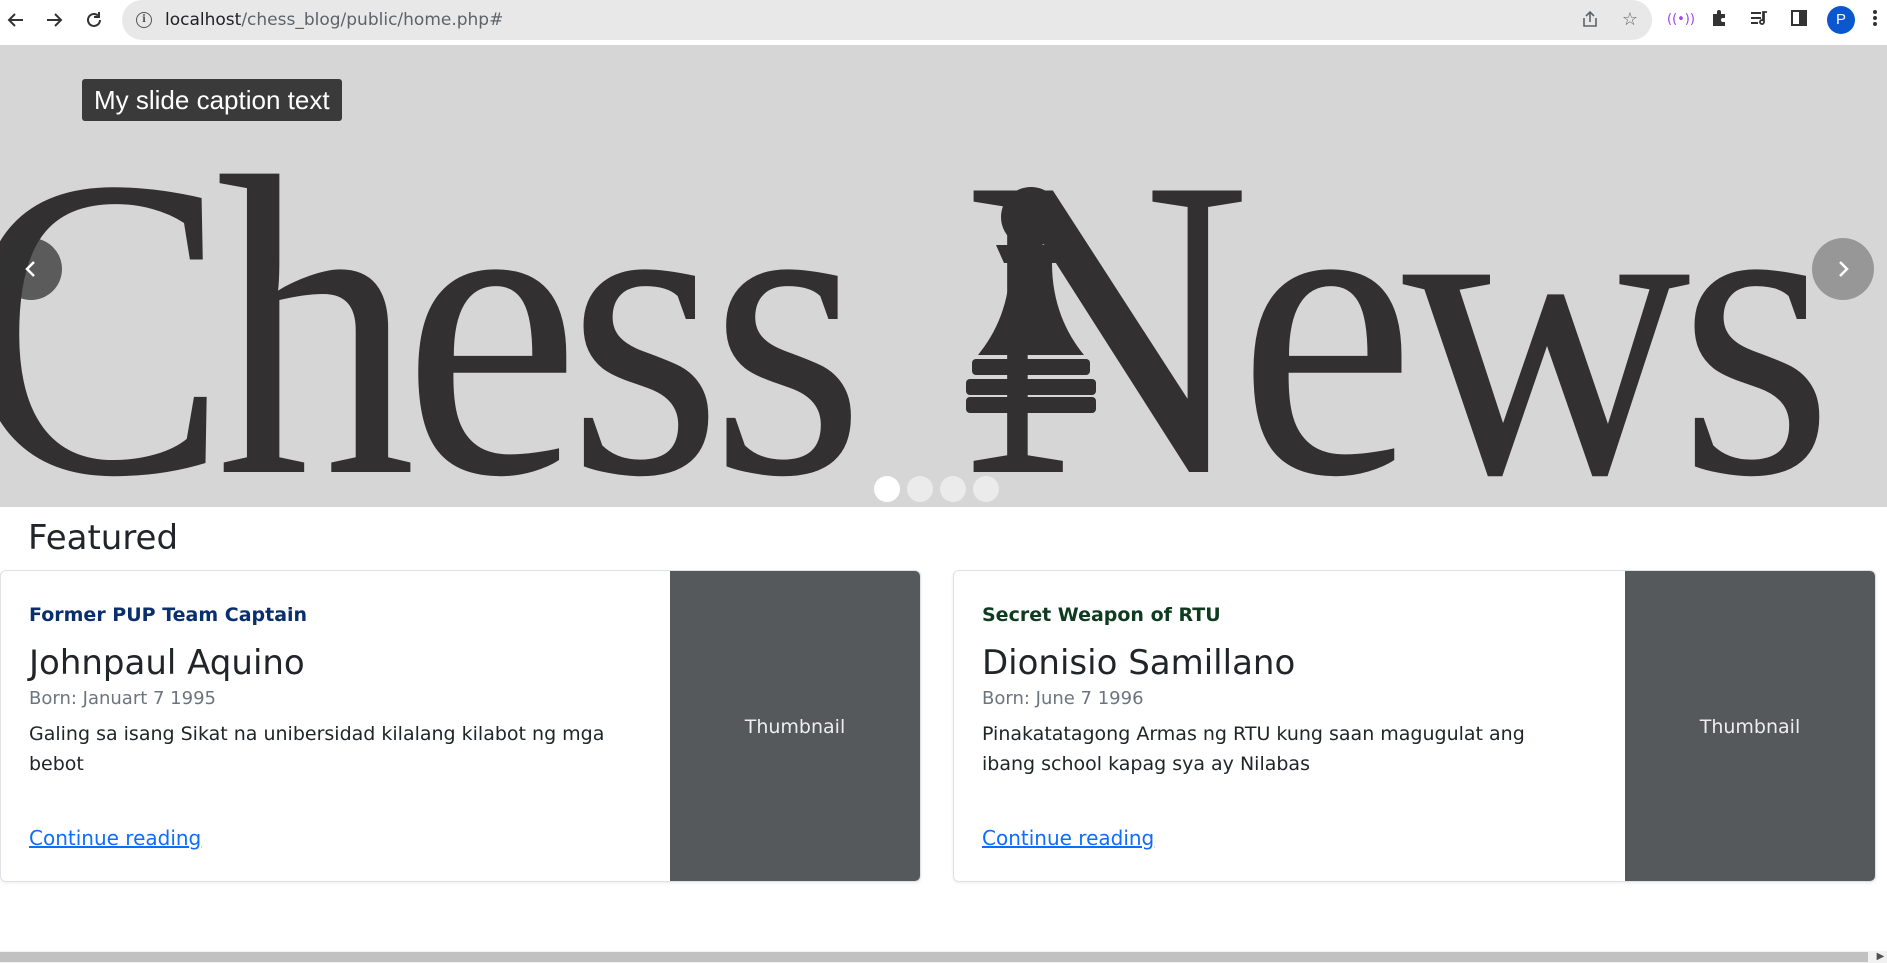 This screenshot has height=963, width=1887. I want to click on chevron-left-icon, so click(30, 269).